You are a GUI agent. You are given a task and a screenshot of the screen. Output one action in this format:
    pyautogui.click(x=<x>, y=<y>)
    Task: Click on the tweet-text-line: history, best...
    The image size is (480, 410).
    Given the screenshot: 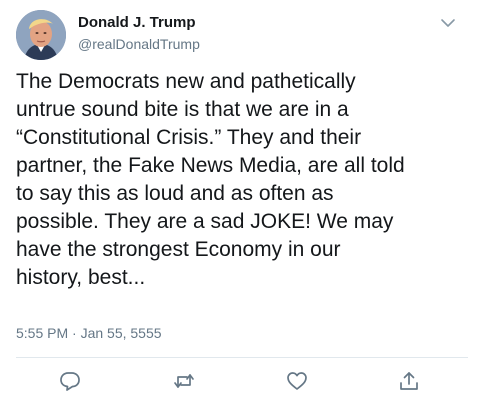 What is the action you would take?
    pyautogui.click(x=81, y=277)
    